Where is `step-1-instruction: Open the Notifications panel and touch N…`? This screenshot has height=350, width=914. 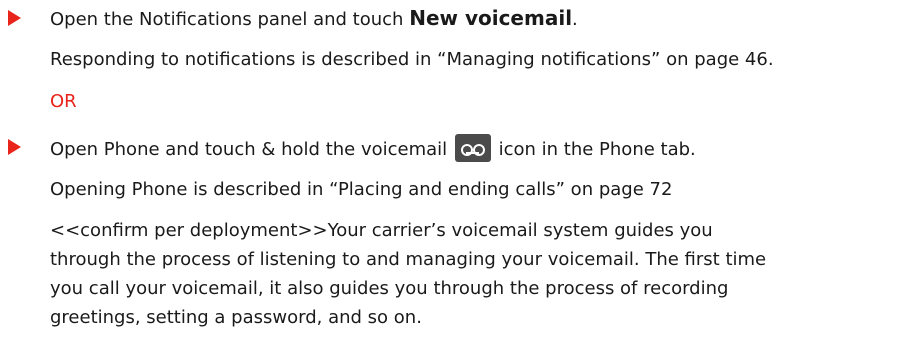
step-1-instruction: Open the Notifications panel and touch N… is located at coordinates (314, 19).